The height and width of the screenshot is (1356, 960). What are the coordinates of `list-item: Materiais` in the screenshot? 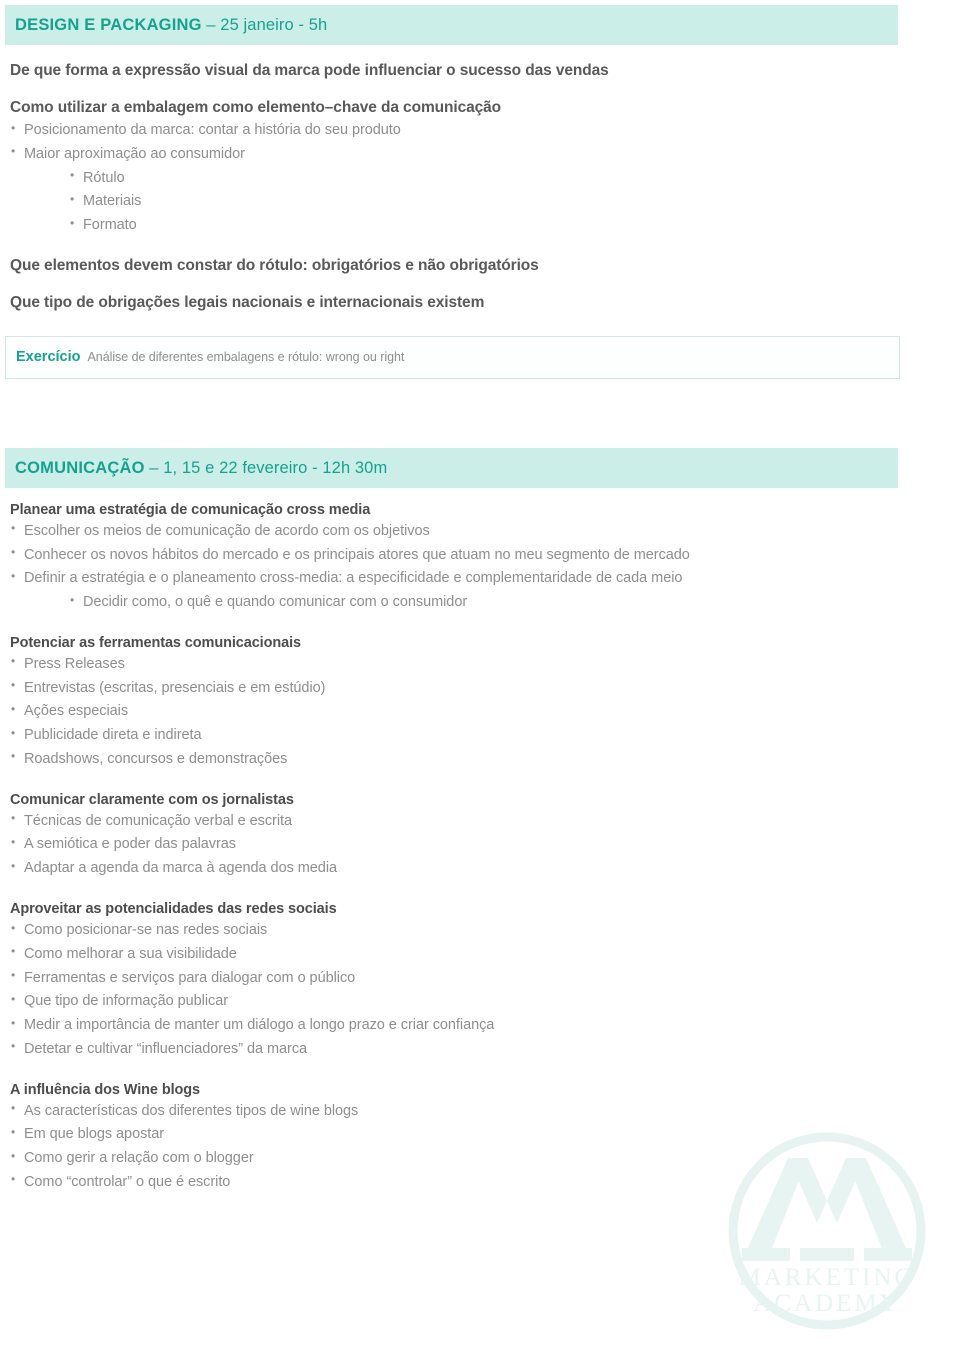 It's located at (485, 202).